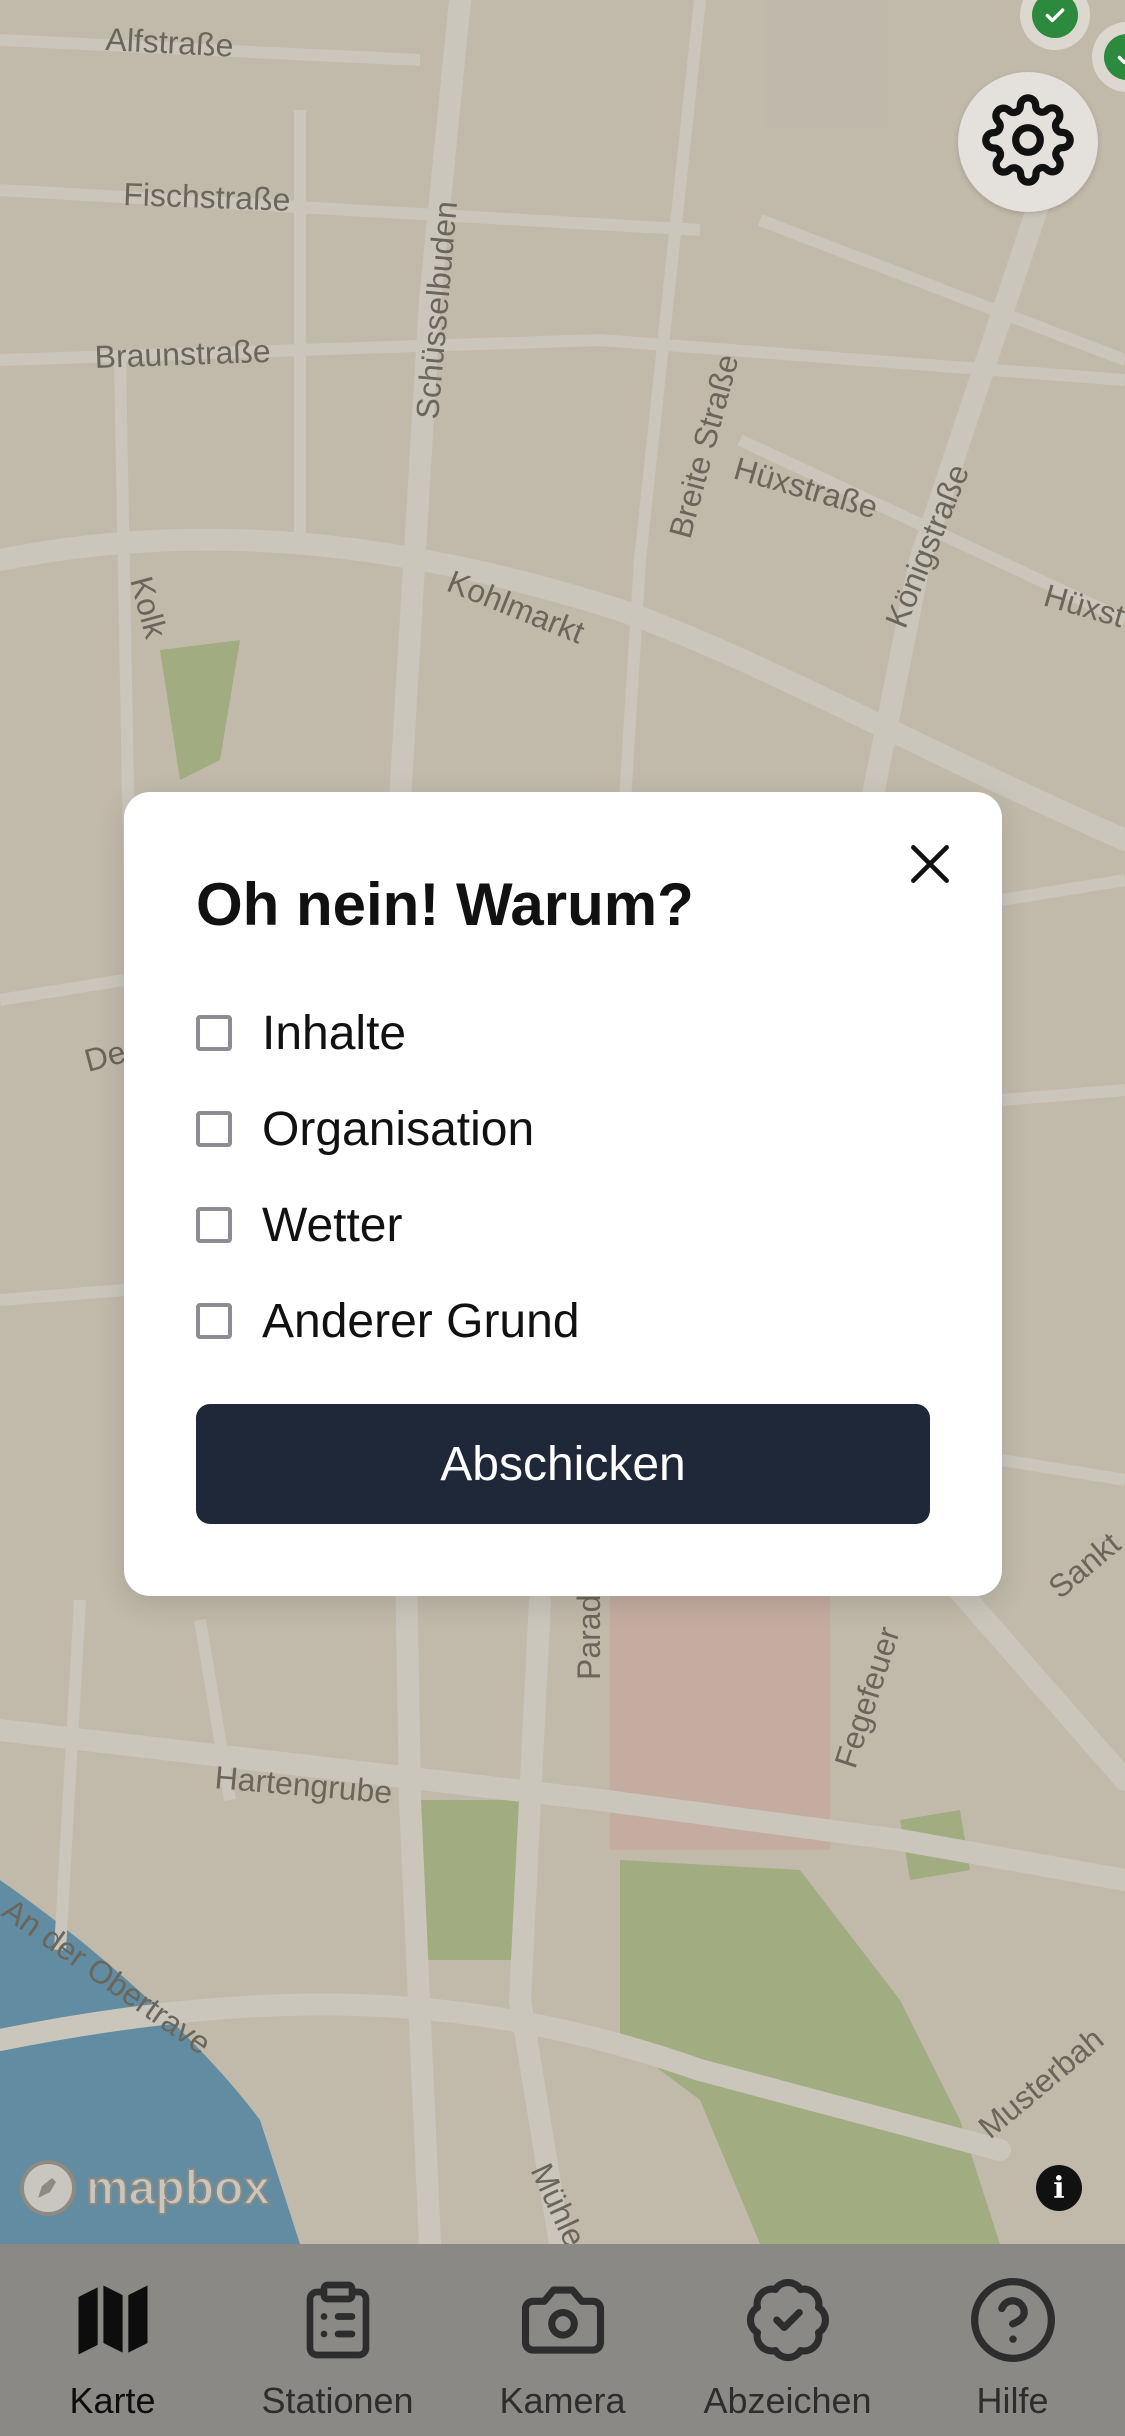  I want to click on option-organisation: Organisation, so click(365, 1129).